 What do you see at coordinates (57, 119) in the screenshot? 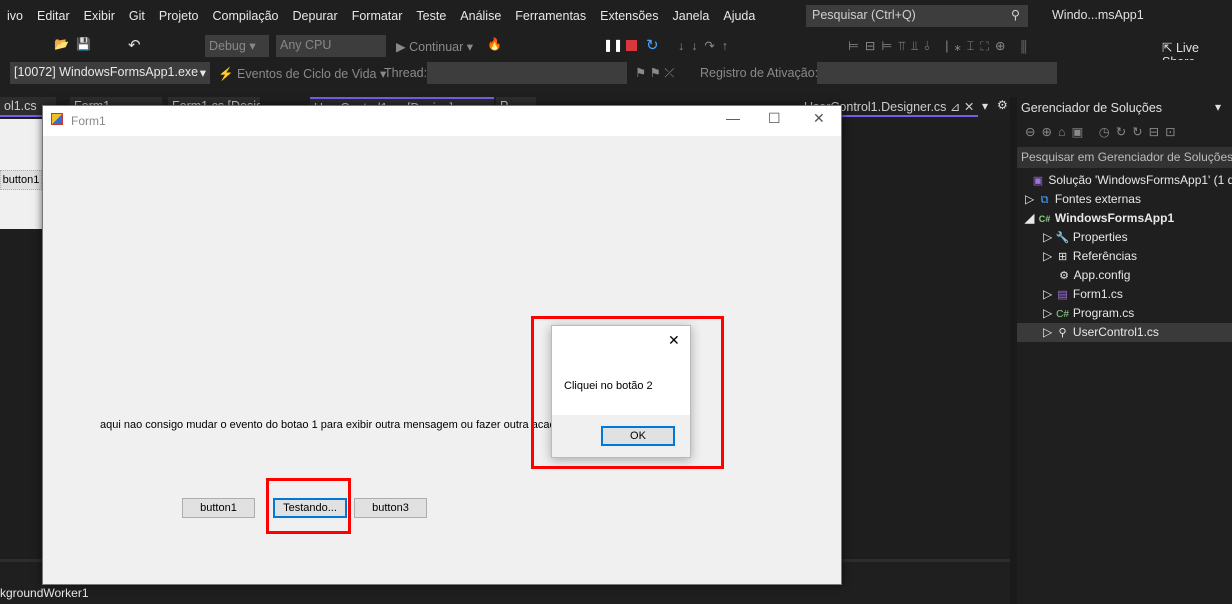
I see `form-icon` at bounding box center [57, 119].